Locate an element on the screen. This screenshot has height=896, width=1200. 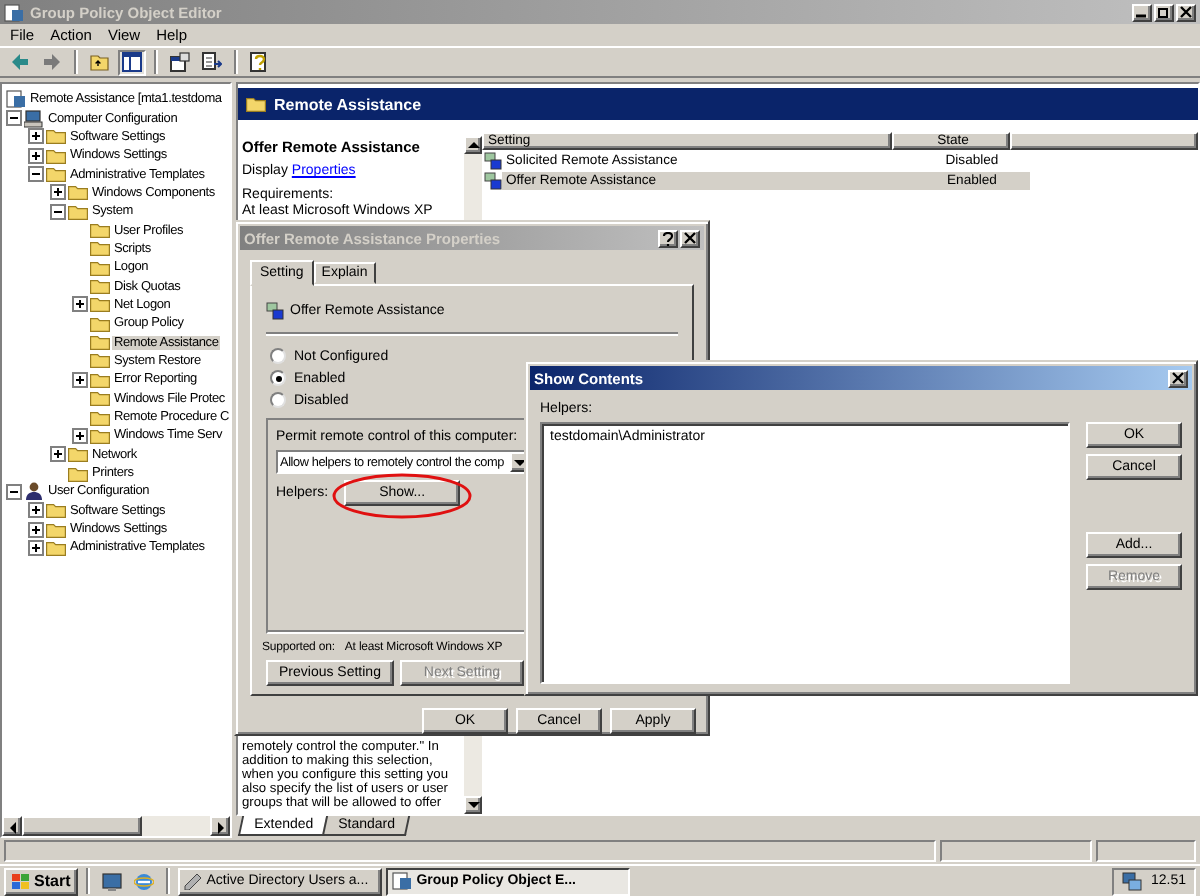
arrow-left-icon is located at coordinates (12, 826).